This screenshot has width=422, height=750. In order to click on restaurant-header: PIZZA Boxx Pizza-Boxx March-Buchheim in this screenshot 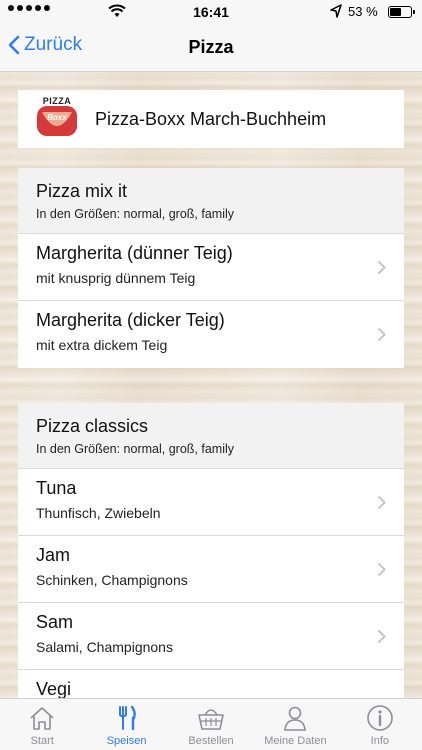, I will do `click(211, 119)`.